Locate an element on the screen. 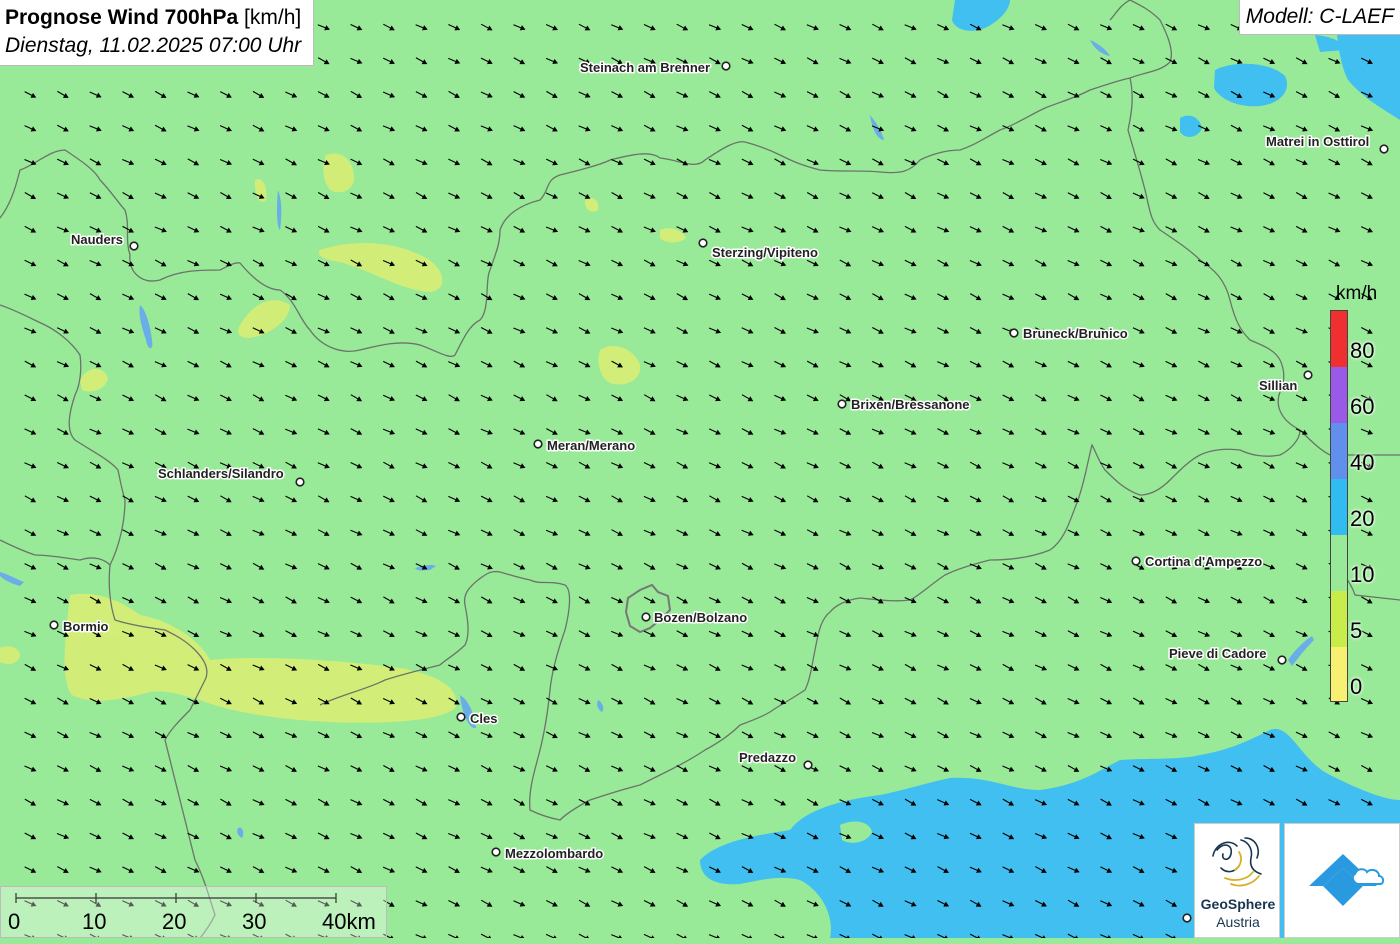  city-label-sillian: Sillian is located at coordinates (1278, 385).